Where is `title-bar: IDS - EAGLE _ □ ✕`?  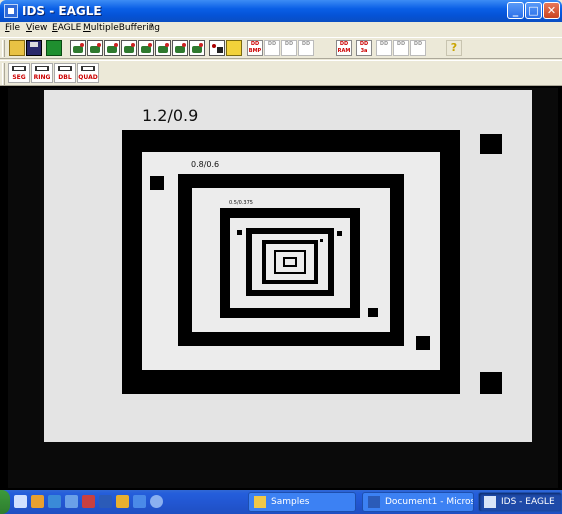
title-bar: IDS - EAGLE _ □ ✕ is located at coordinates (281, 11).